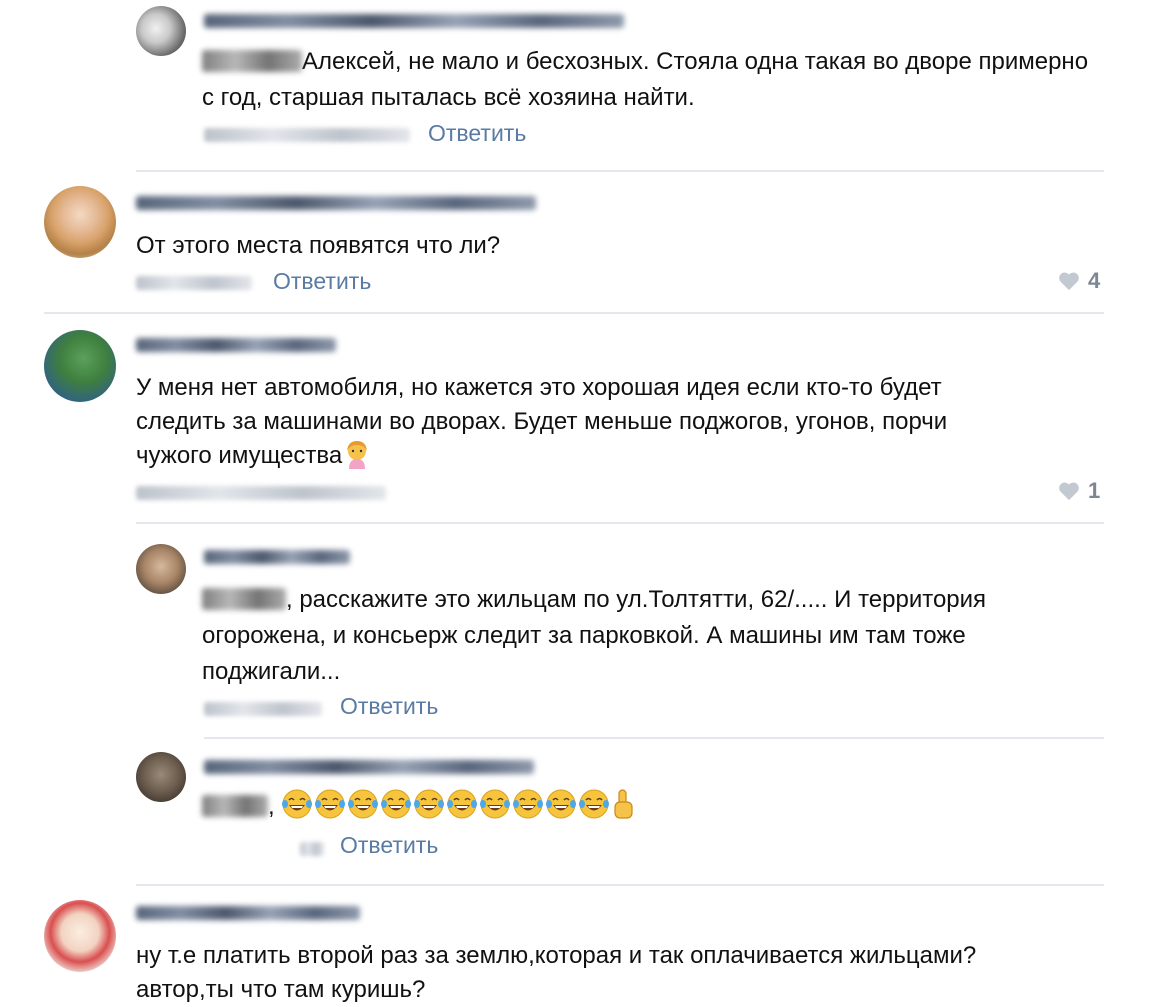 The width and height of the screenshot is (1152, 1007). I want to click on like-button: 1, so click(1079, 491).